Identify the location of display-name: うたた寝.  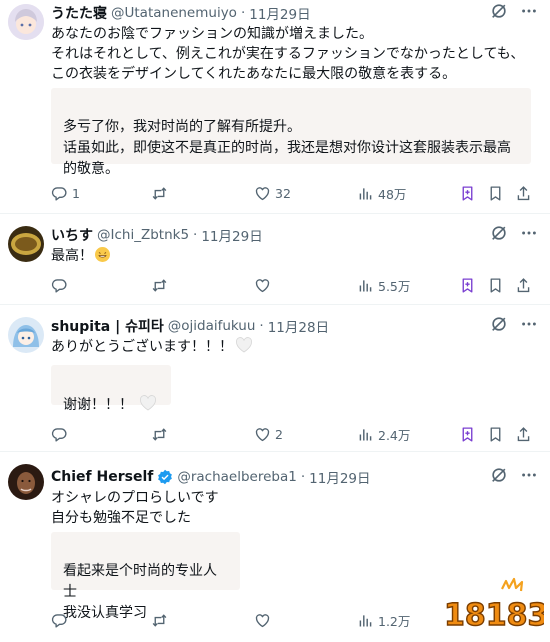
(79, 13).